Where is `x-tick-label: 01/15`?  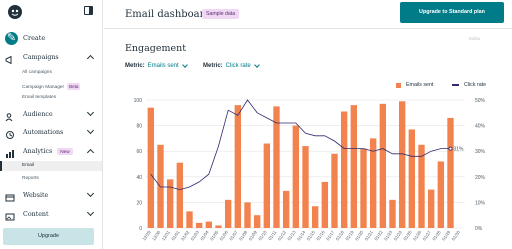
x-tick-label: 01/15 is located at coordinates (311, 235).